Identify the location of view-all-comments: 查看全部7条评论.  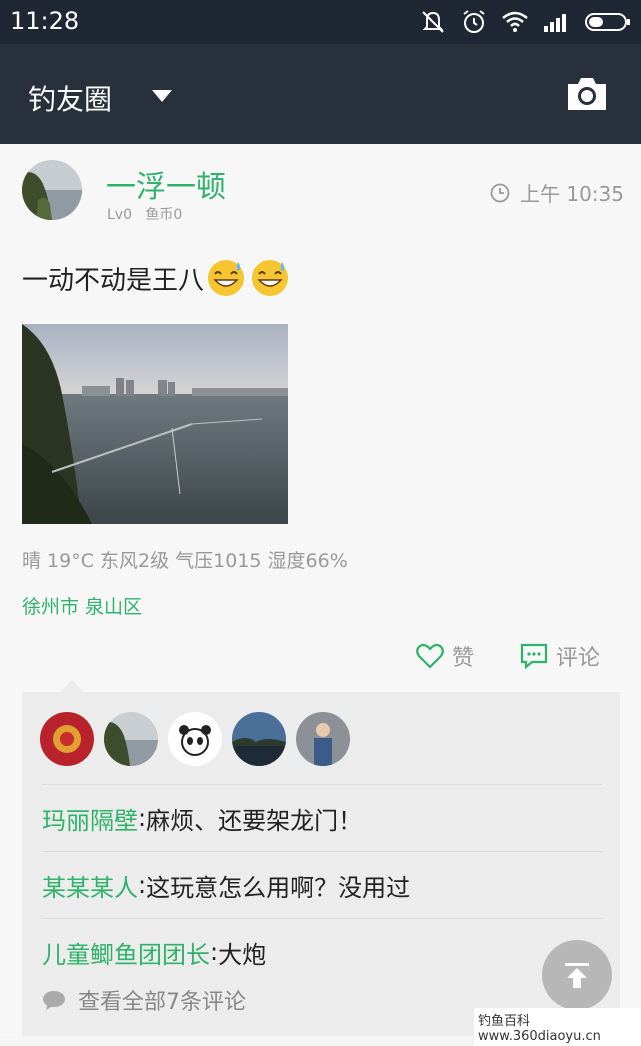
(144, 1000).